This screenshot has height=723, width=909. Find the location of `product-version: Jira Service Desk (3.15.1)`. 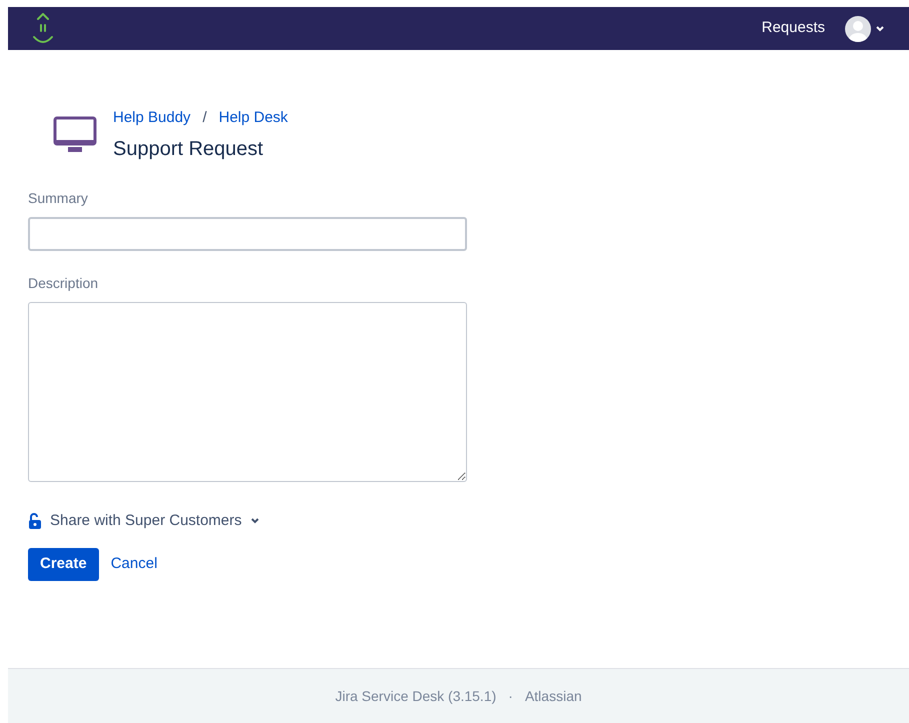

product-version: Jira Service Desk (3.15.1) is located at coordinates (415, 696).